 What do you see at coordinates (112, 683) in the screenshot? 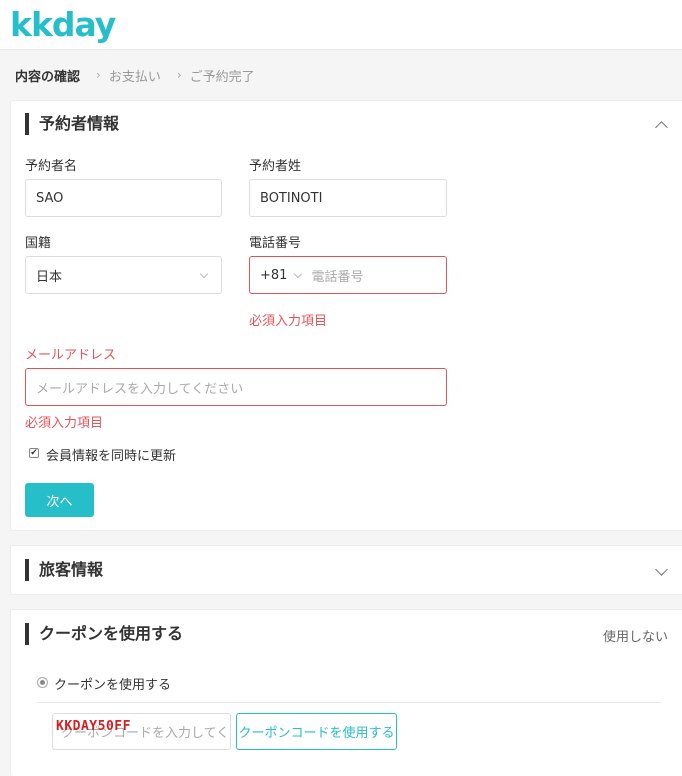
I see `use-coupon-radio-label: クーポンを使用する` at bounding box center [112, 683].